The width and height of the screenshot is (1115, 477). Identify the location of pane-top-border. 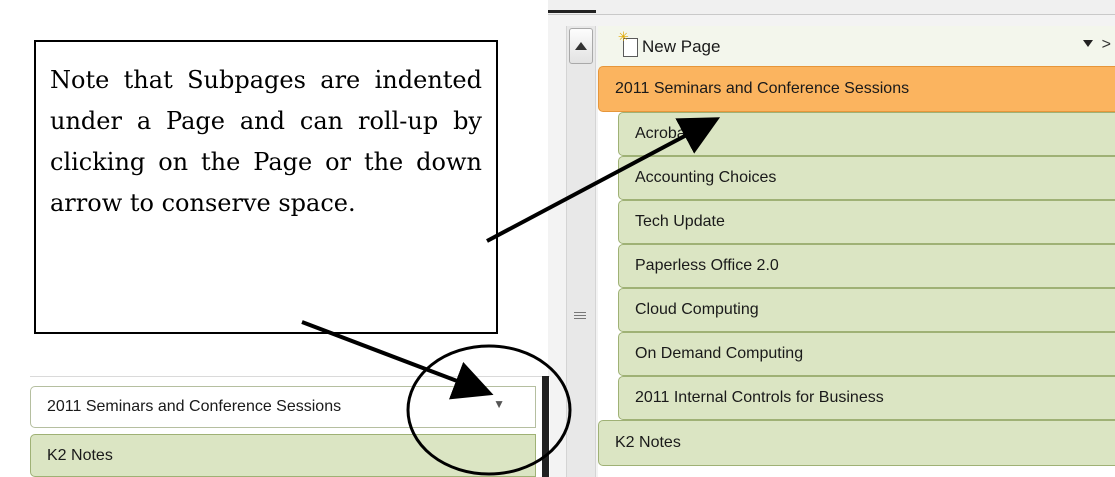
(831, 7).